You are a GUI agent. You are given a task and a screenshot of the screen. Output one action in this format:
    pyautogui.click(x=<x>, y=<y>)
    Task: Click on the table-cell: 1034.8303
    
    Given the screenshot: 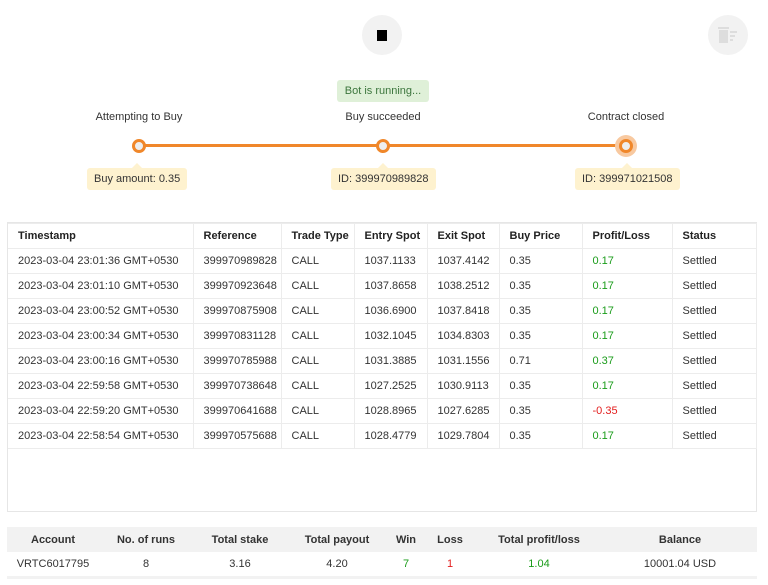 What is the action you would take?
    pyautogui.click(x=463, y=336)
    